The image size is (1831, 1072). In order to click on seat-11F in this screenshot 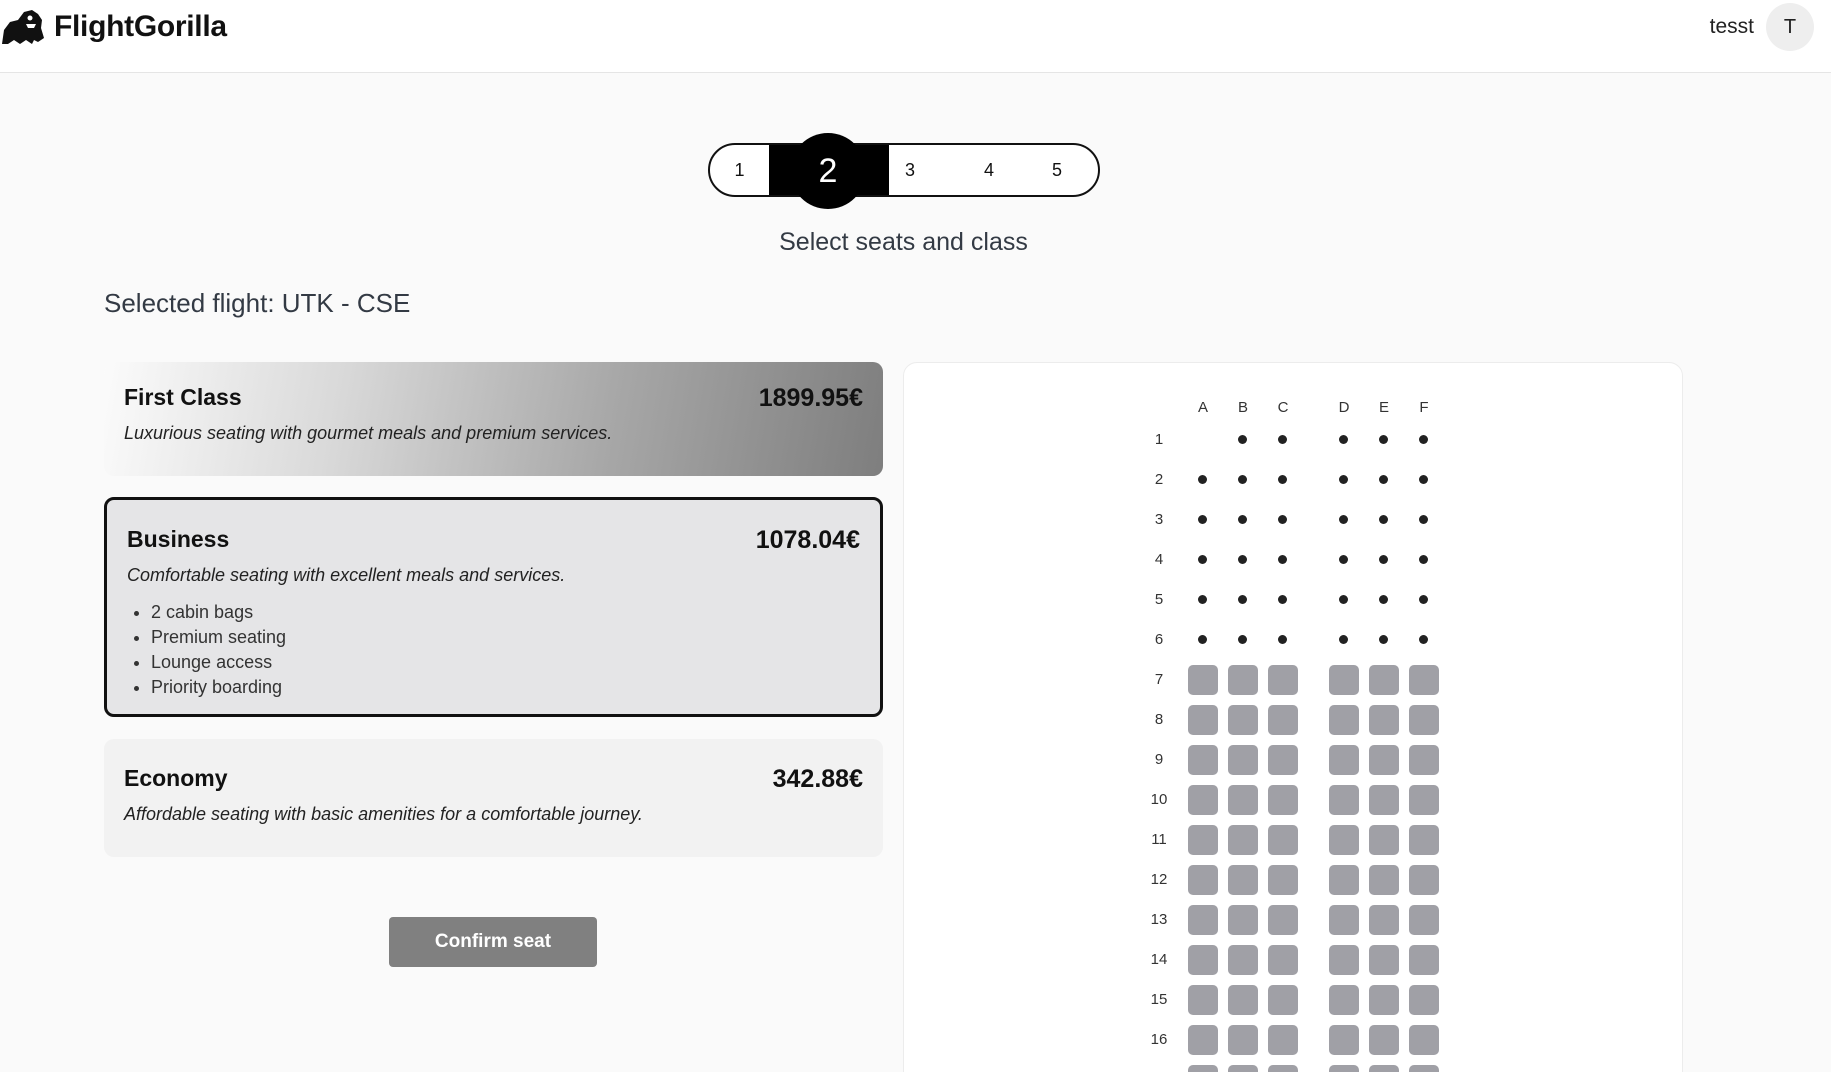, I will do `click(1424, 840)`.